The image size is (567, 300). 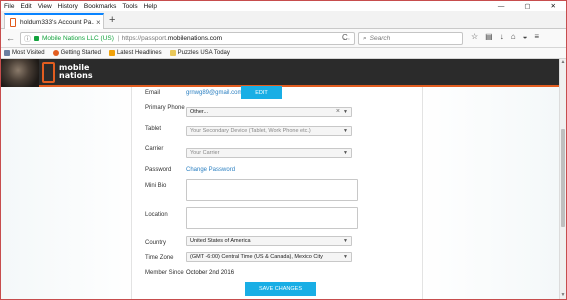 I want to click on primary-phone-label: Primary Phone, so click(x=165, y=108).